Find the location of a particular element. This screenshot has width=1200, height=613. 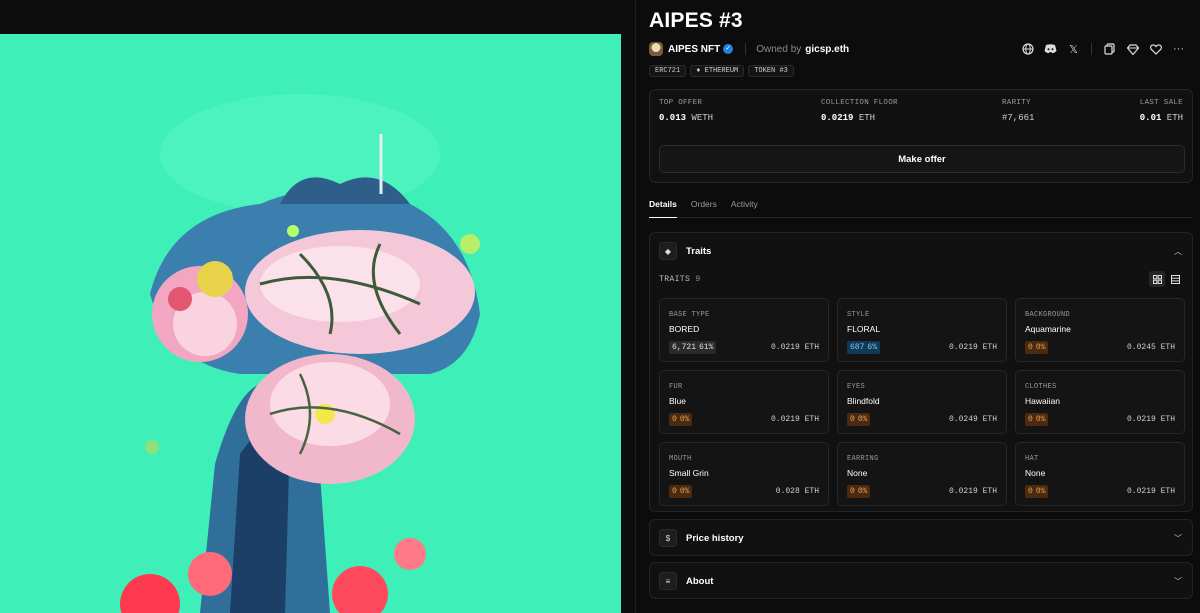

last-sale-value: 0.01 is located at coordinates (1150, 118).